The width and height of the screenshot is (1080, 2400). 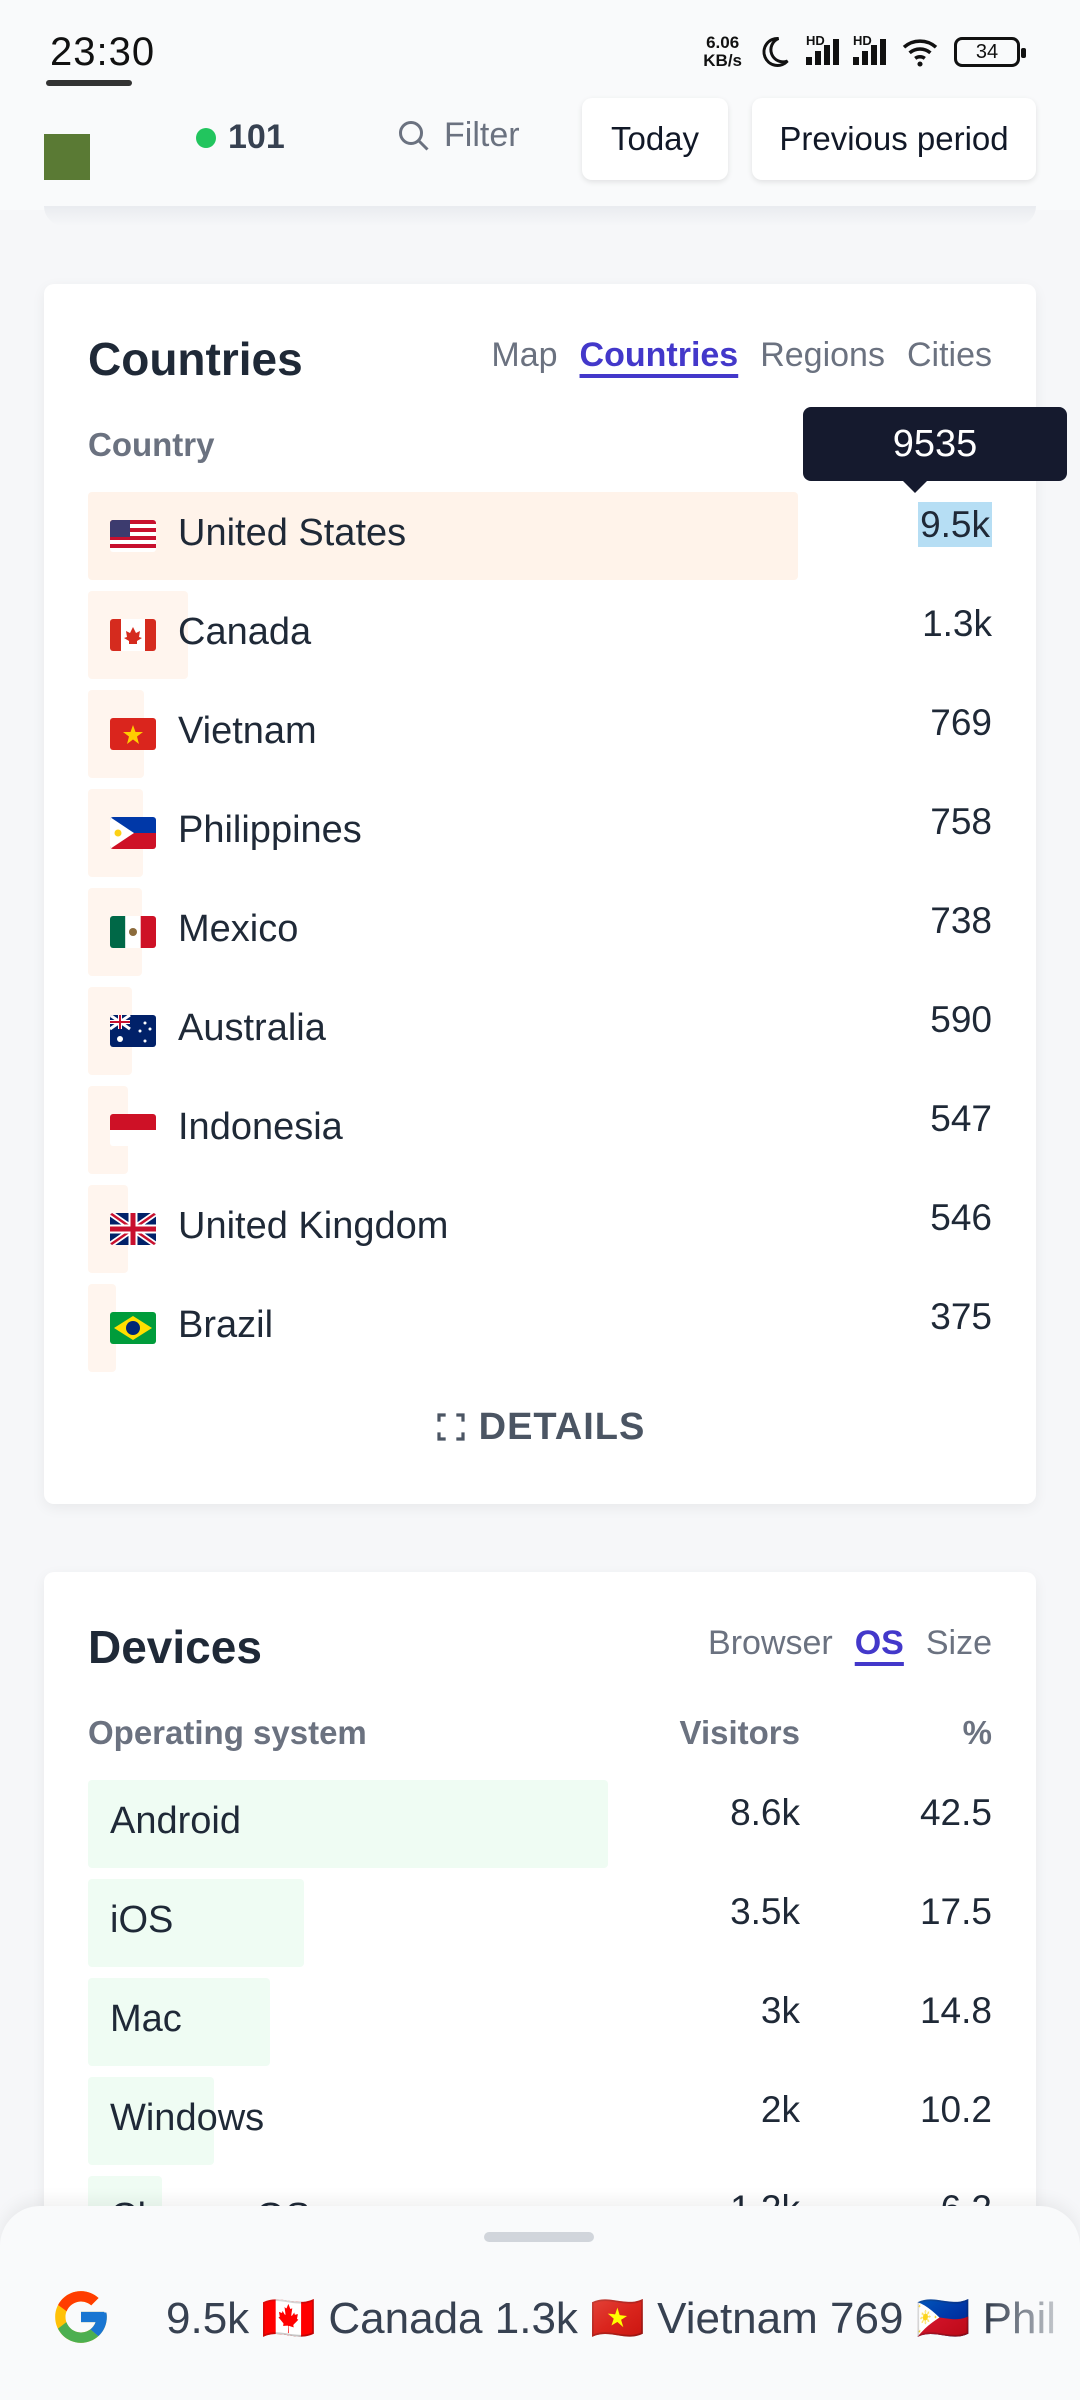 What do you see at coordinates (862, 40) in the screenshot?
I see `hd-label-2: HD` at bounding box center [862, 40].